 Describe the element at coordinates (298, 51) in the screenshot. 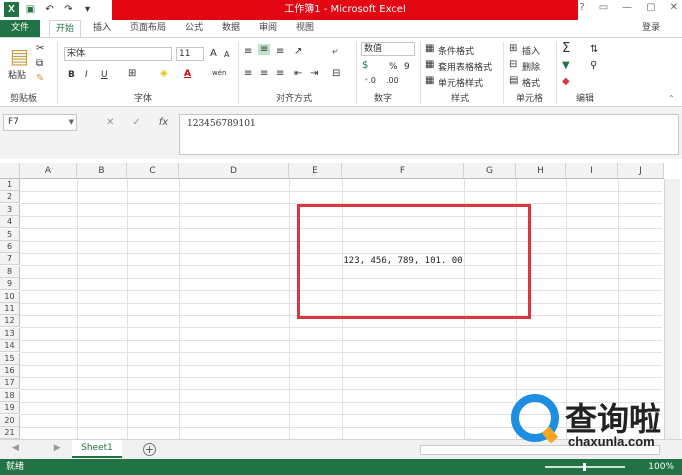

I see `orientation-icon: ↗` at that location.